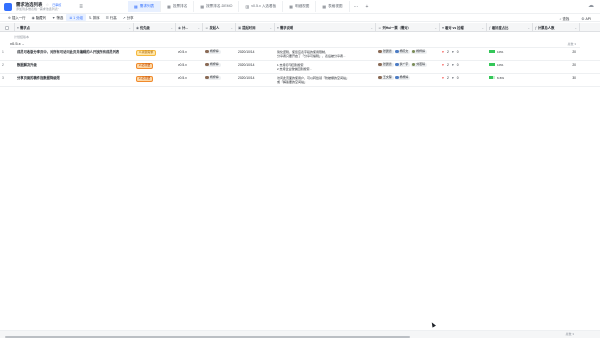 The height and width of the screenshot is (338, 600). Describe the element at coordinates (189, 27) in the screenshot. I see `column-header: ◉ 计... ⌄` at that location.